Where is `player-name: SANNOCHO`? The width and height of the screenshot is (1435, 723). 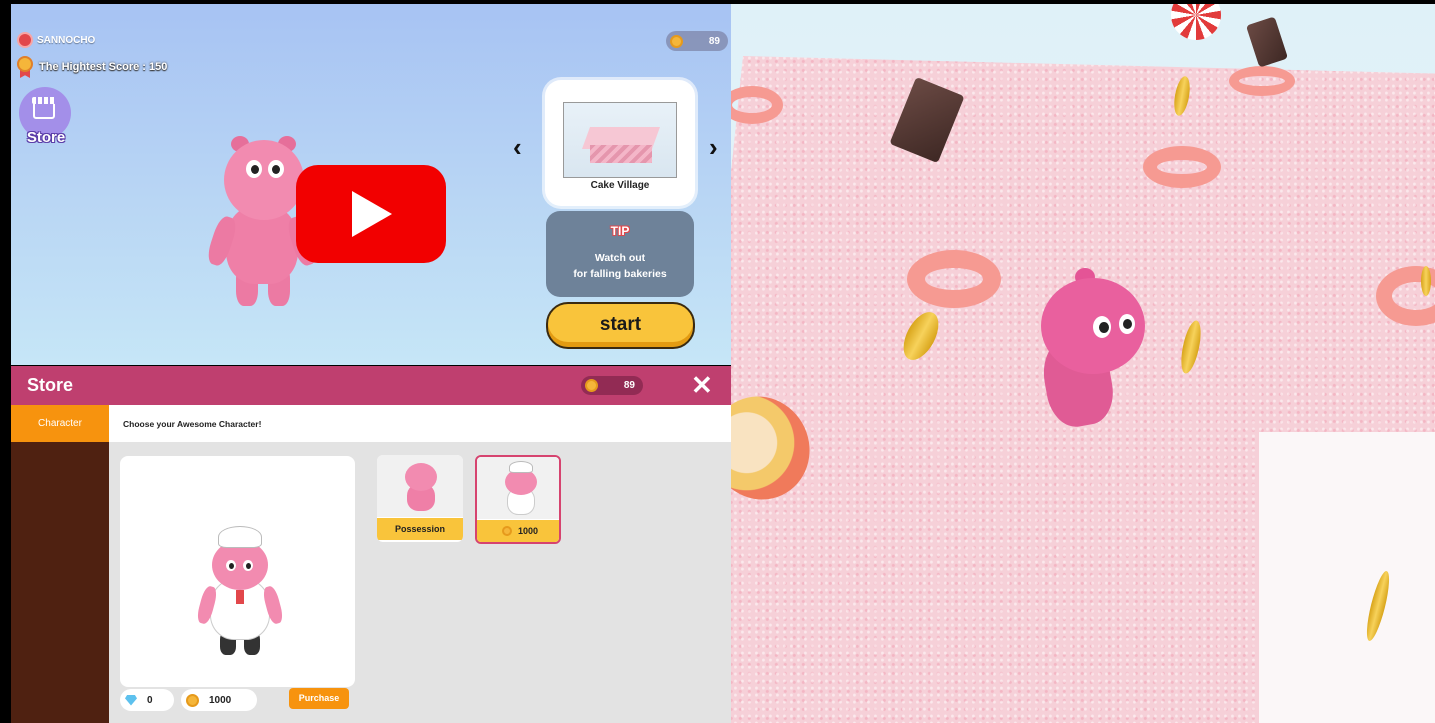 player-name: SANNOCHO is located at coordinates (66, 40).